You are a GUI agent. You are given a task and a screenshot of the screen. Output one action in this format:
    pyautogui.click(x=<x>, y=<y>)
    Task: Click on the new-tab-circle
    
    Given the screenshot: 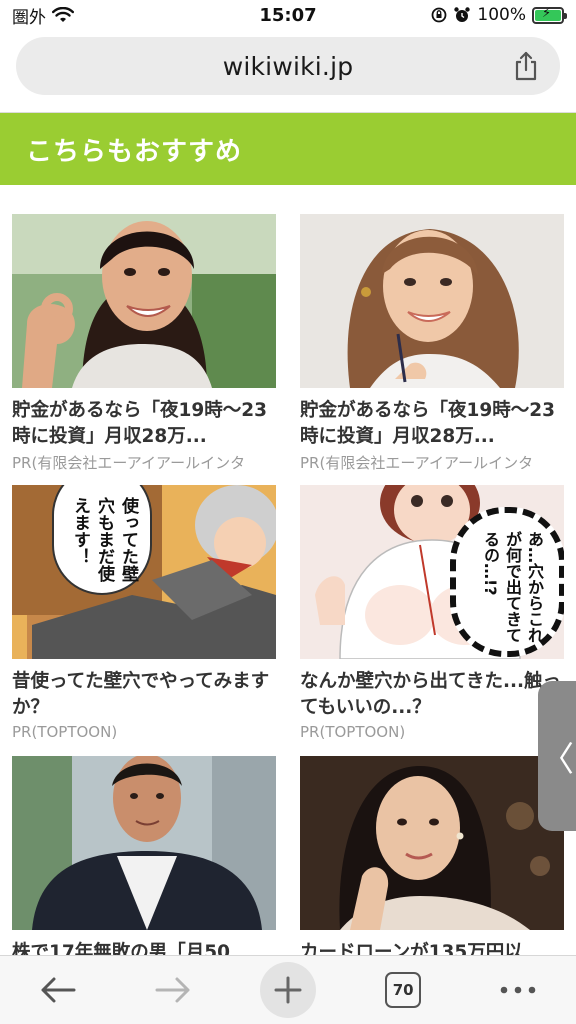 What is the action you would take?
    pyautogui.click(x=287, y=990)
    